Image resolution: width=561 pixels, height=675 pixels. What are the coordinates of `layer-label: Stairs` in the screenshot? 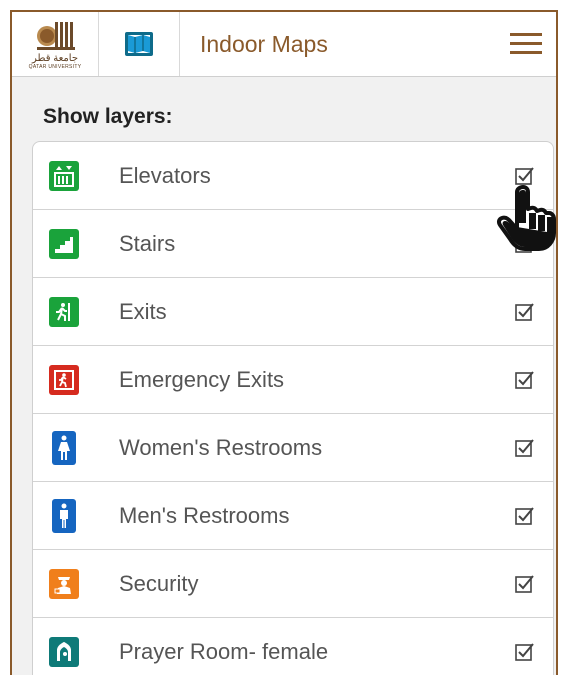 It's located at (147, 243).